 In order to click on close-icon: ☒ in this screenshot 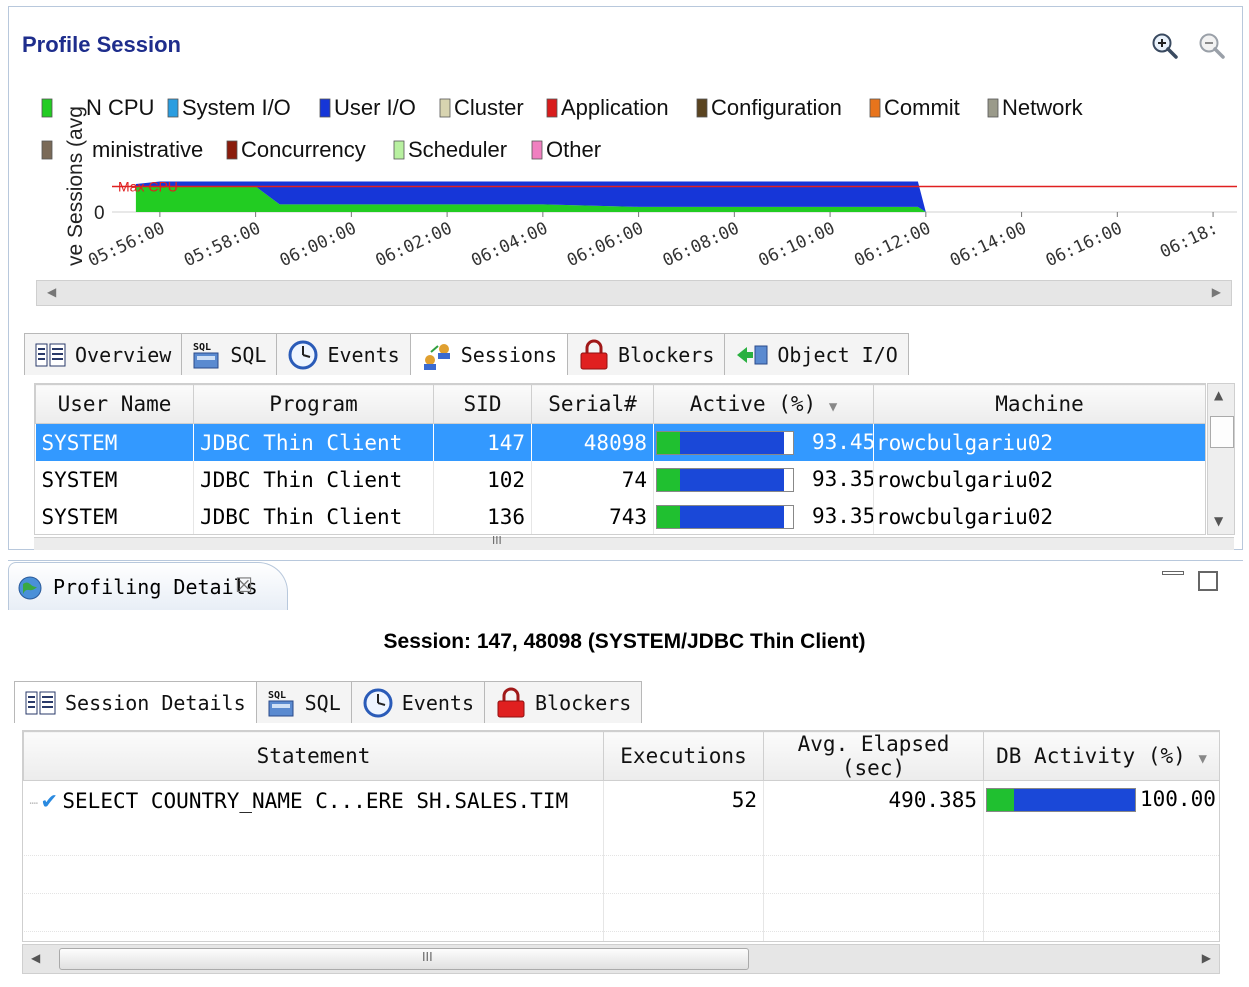, I will do `click(244, 585)`.